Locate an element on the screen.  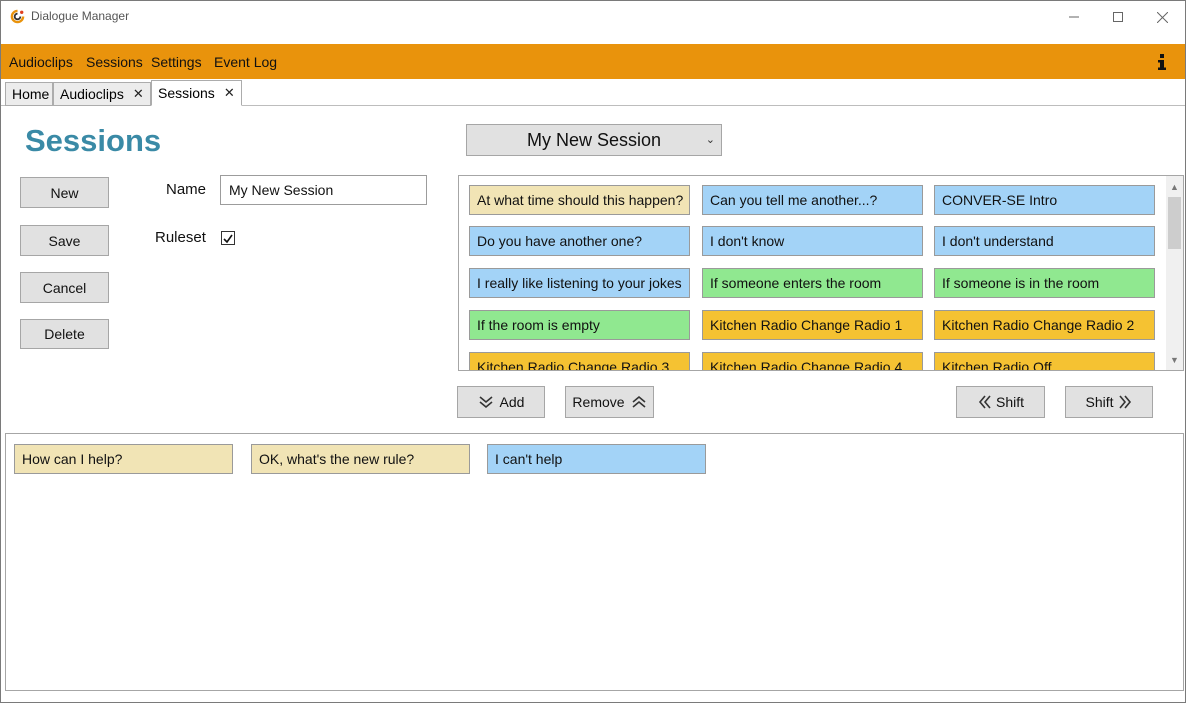
save-button: Save is located at coordinates (64, 240).